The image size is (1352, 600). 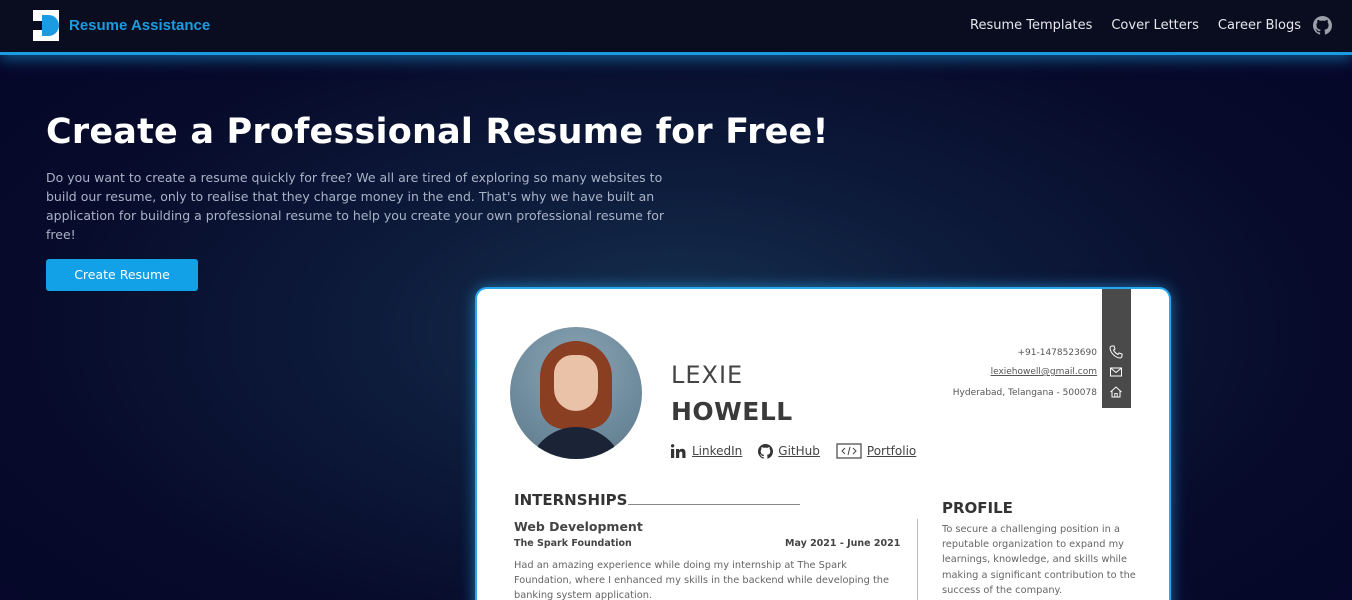 I want to click on portfolio-link: Portfolio, so click(x=876, y=451).